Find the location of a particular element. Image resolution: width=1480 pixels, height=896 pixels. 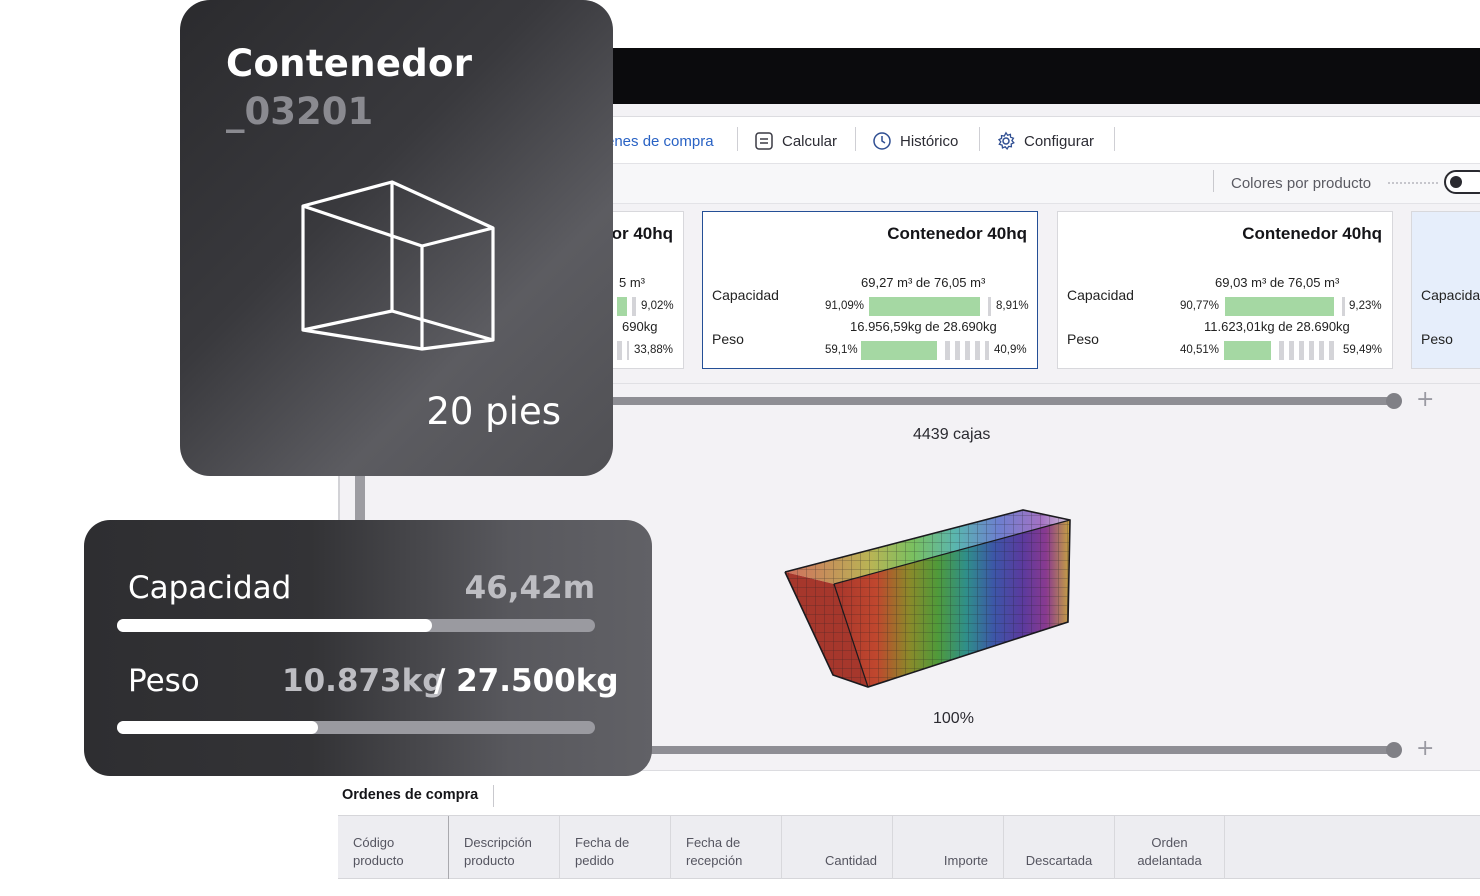

boxes-count: 4439 cajas is located at coordinates (952, 434).